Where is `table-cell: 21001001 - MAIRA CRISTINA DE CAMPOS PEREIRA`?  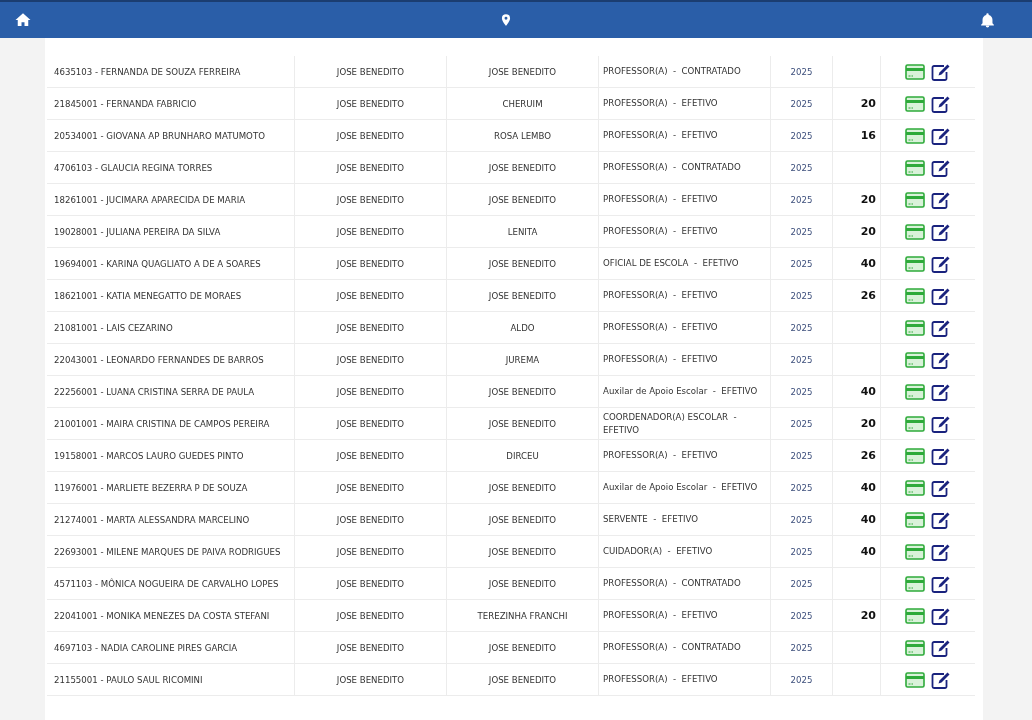
table-cell: 21001001 - MAIRA CRISTINA DE CAMPOS PEREIRA is located at coordinates (171, 423).